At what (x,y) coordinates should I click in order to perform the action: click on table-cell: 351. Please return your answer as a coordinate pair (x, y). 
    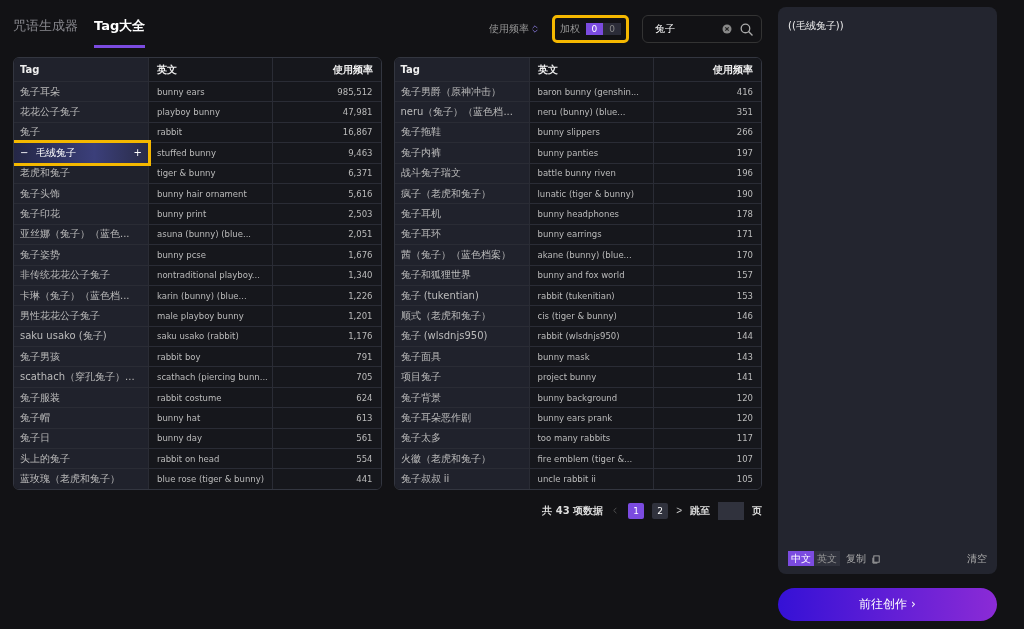
    Looking at the image, I should click on (706, 112).